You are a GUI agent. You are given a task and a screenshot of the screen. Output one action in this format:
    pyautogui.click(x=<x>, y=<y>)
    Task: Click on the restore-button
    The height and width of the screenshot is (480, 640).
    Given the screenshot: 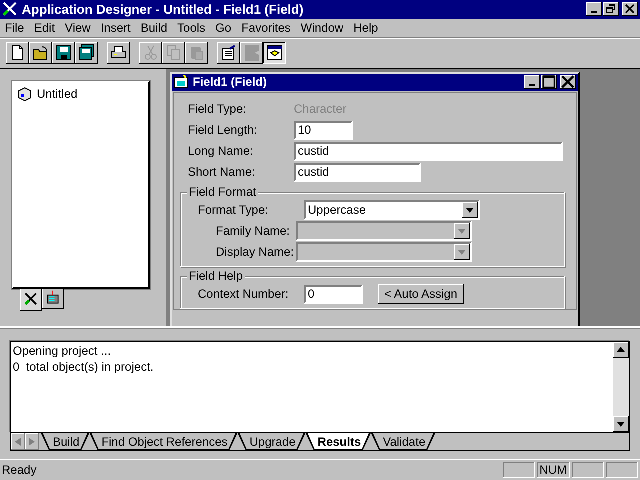 What is the action you would take?
    pyautogui.click(x=611, y=9)
    